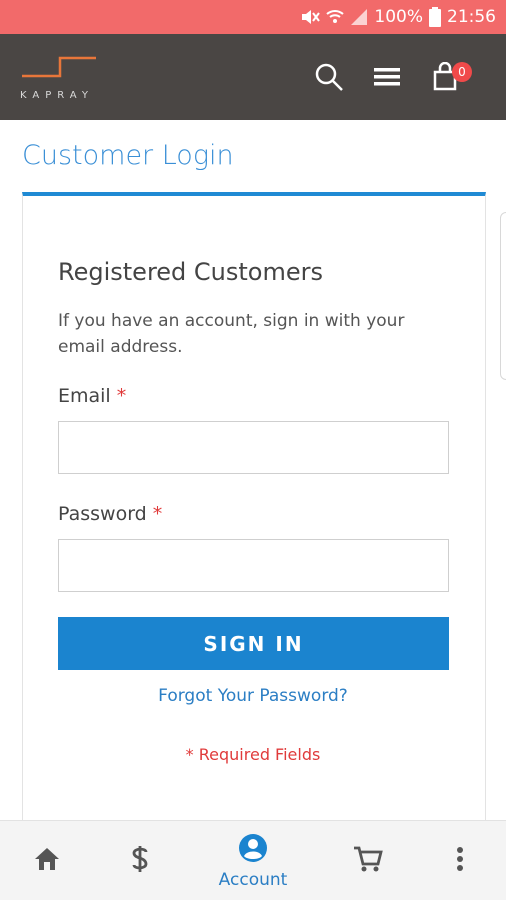 The width and height of the screenshot is (506, 900). I want to click on home-icon, so click(47, 861).